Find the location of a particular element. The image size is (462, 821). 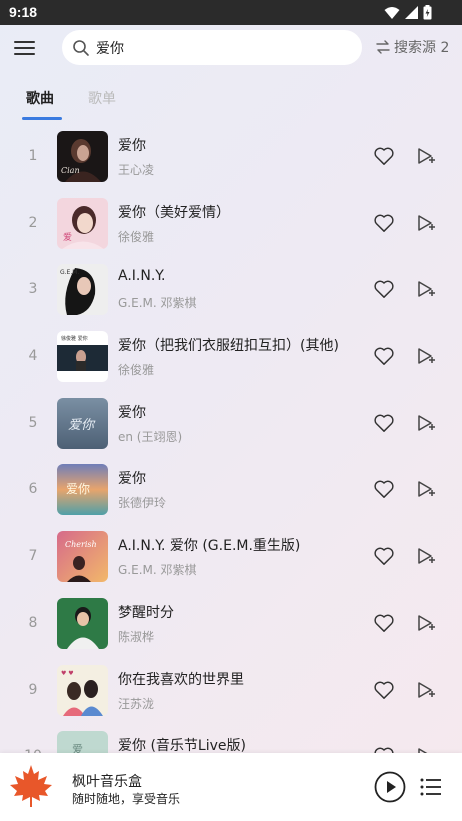

song-artist: en (王翊恩) is located at coordinates (150, 436).